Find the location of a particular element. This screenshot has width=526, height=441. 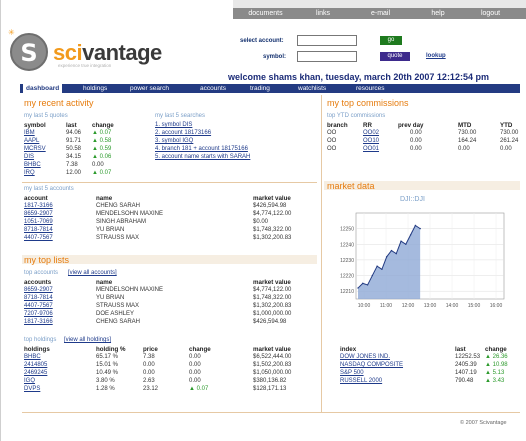

quote-button: quote is located at coordinates (395, 56).